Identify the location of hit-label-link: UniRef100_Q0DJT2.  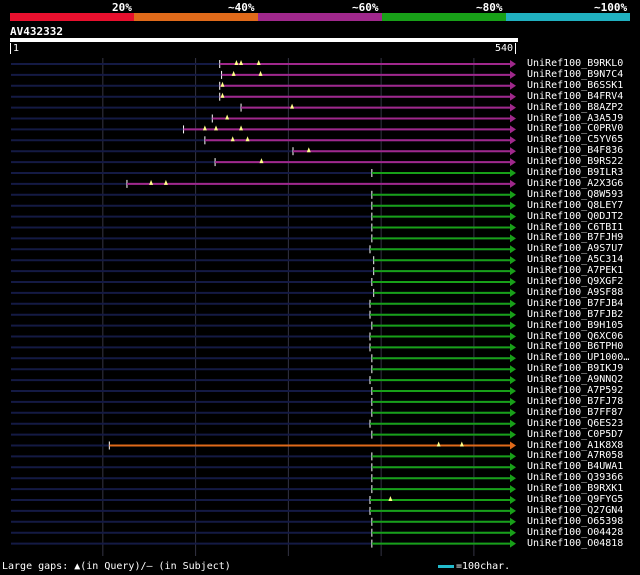
(575, 216).